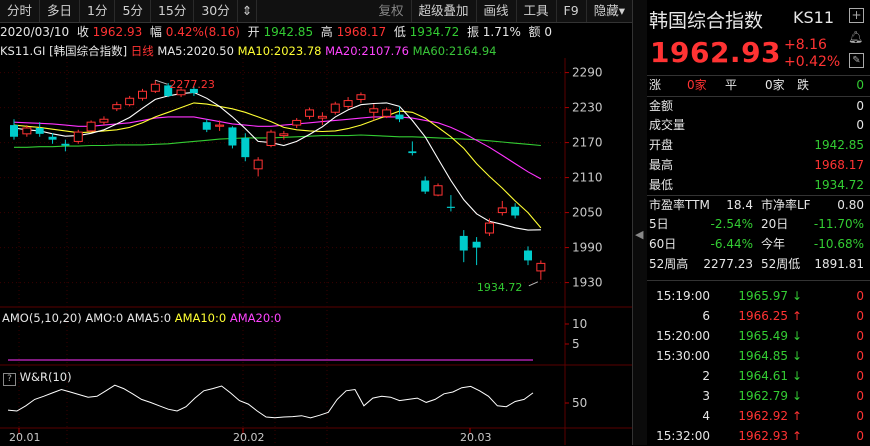  What do you see at coordinates (133, 11) in the screenshot?
I see `tab-5min: 5分` at bounding box center [133, 11].